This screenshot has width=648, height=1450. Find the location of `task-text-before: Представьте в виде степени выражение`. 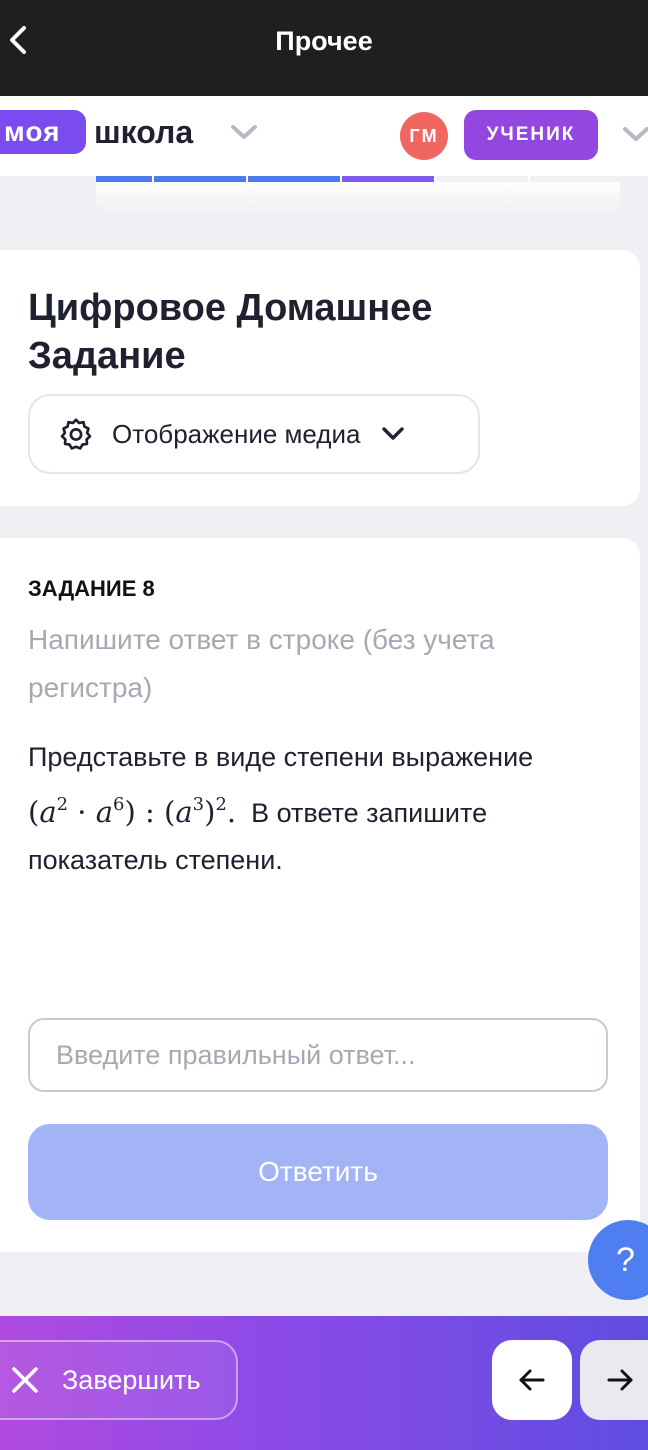

task-text-before: Представьте в виде степени выражение is located at coordinates (281, 757).